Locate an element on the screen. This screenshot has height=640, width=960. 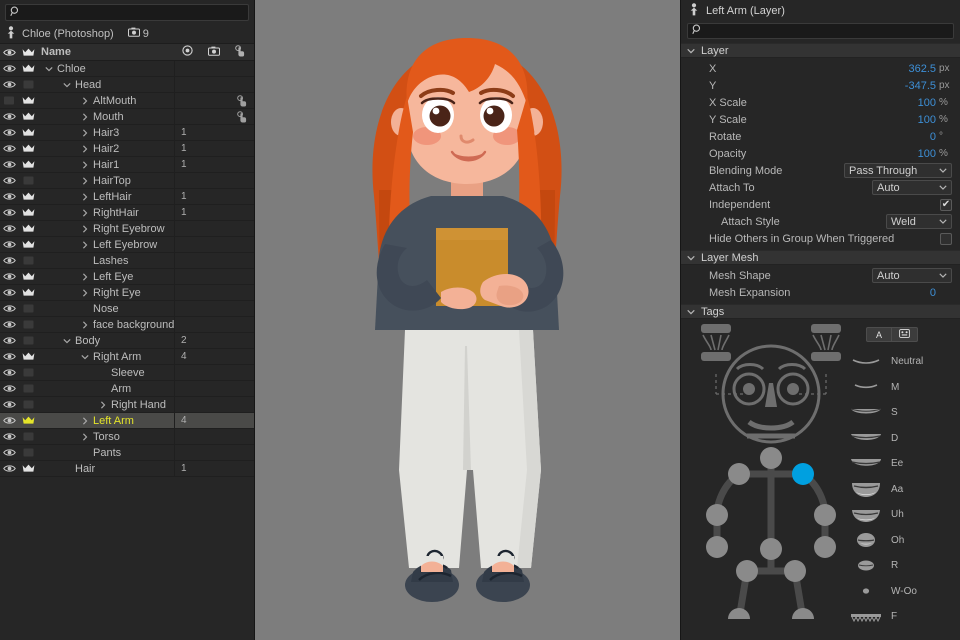
property-value: 362.5 is located at coordinates (922, 69).